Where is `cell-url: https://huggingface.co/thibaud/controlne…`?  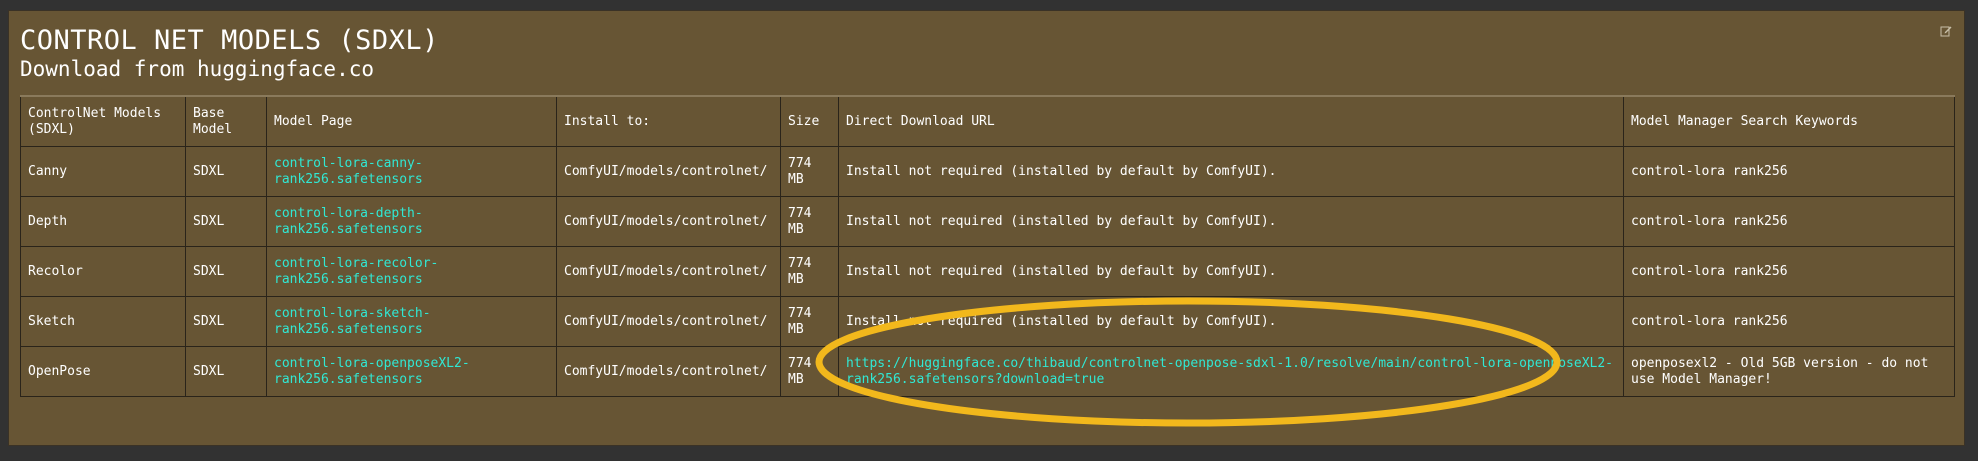
cell-url: https://huggingface.co/thibaud/controlne… is located at coordinates (1231, 371).